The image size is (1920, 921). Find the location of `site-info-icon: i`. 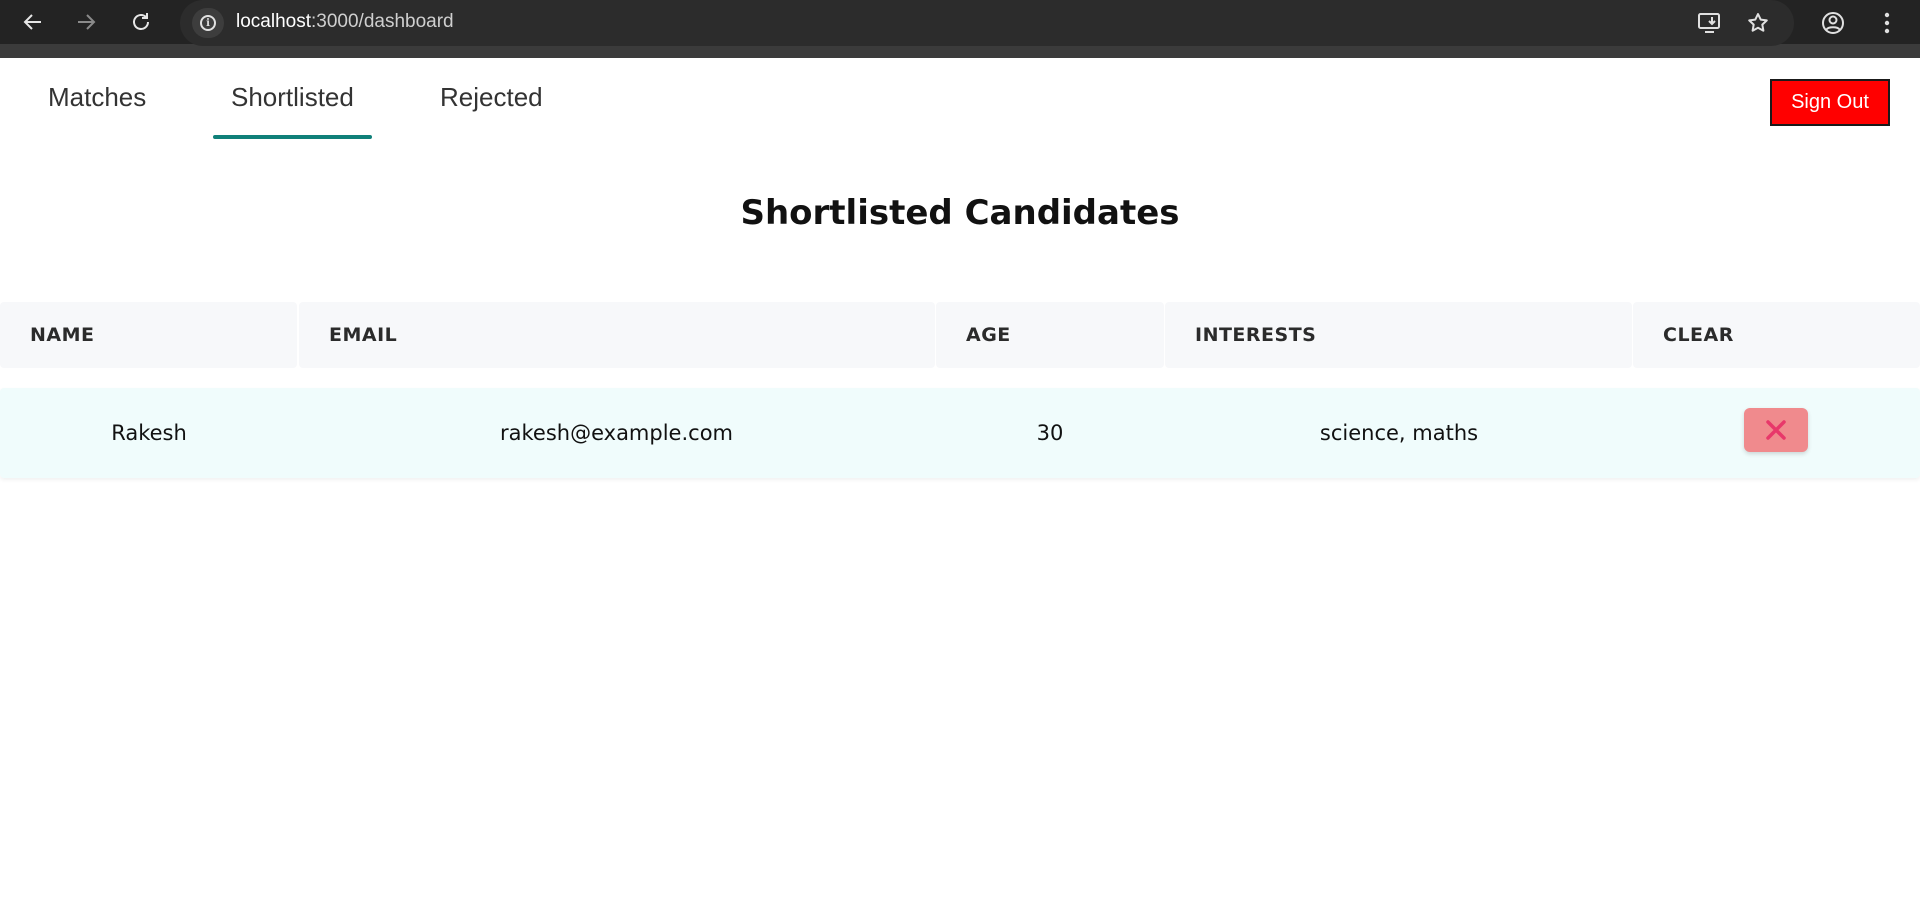

site-info-icon: i is located at coordinates (208, 23).